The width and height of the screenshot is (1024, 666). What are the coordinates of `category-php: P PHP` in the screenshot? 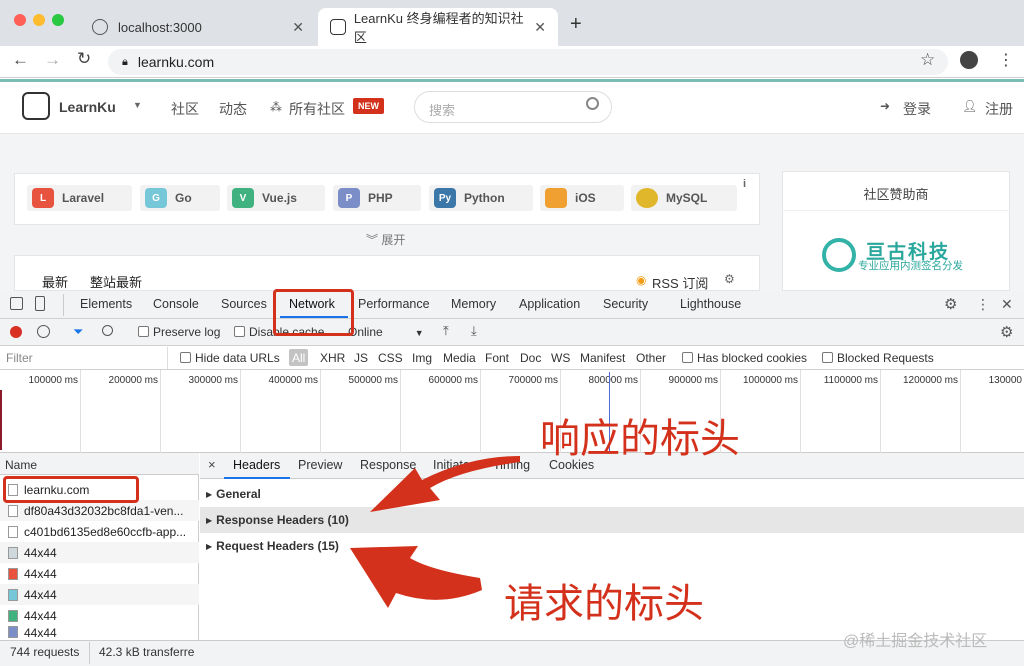 It's located at (377, 198).